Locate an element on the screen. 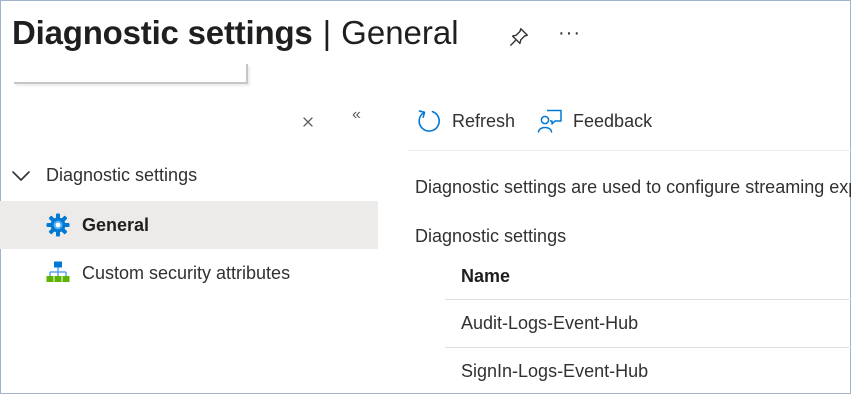 Image resolution: width=851 pixels, height=394 pixels. refresh-button: Refresh is located at coordinates (465, 121).